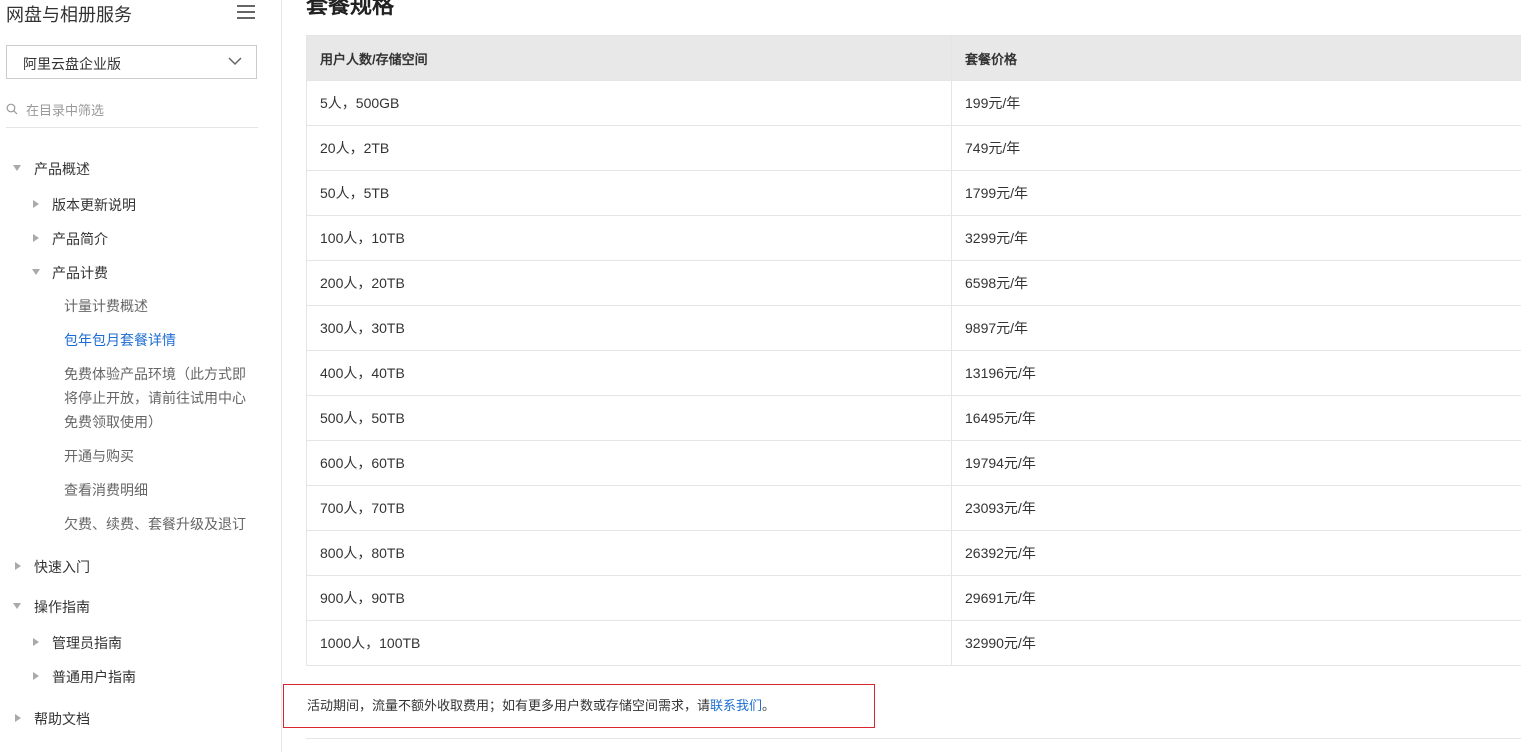 Image resolution: width=1521 pixels, height=752 pixels. I want to click on hamburger-menu-icon, so click(246, 13).